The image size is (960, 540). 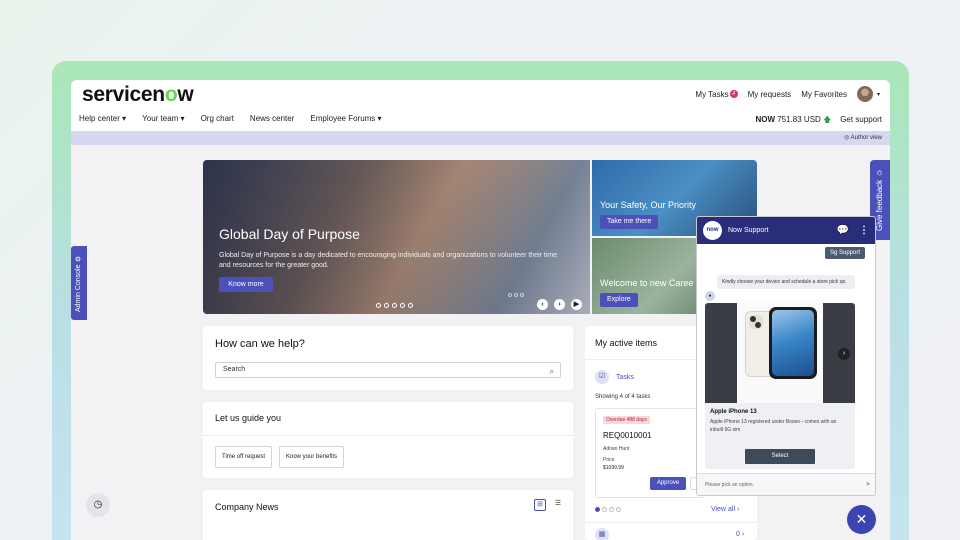 I want to click on product-name: Apple iPhone 13, so click(x=733, y=412).